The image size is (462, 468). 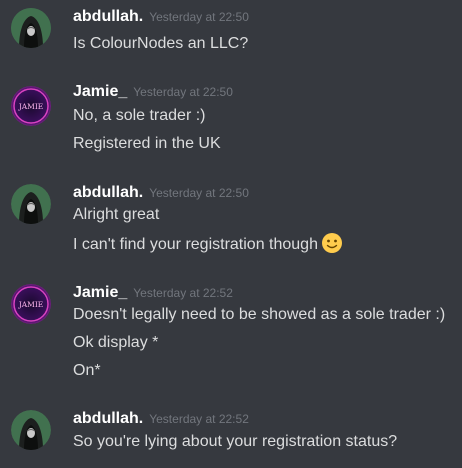 I want to click on message-header: Jamie_ Yesterday at 22:52, so click(x=153, y=295).